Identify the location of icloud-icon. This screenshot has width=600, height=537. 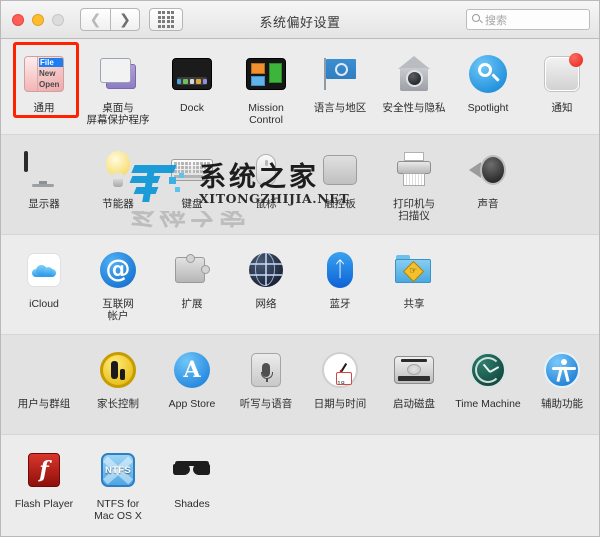
(44, 270).